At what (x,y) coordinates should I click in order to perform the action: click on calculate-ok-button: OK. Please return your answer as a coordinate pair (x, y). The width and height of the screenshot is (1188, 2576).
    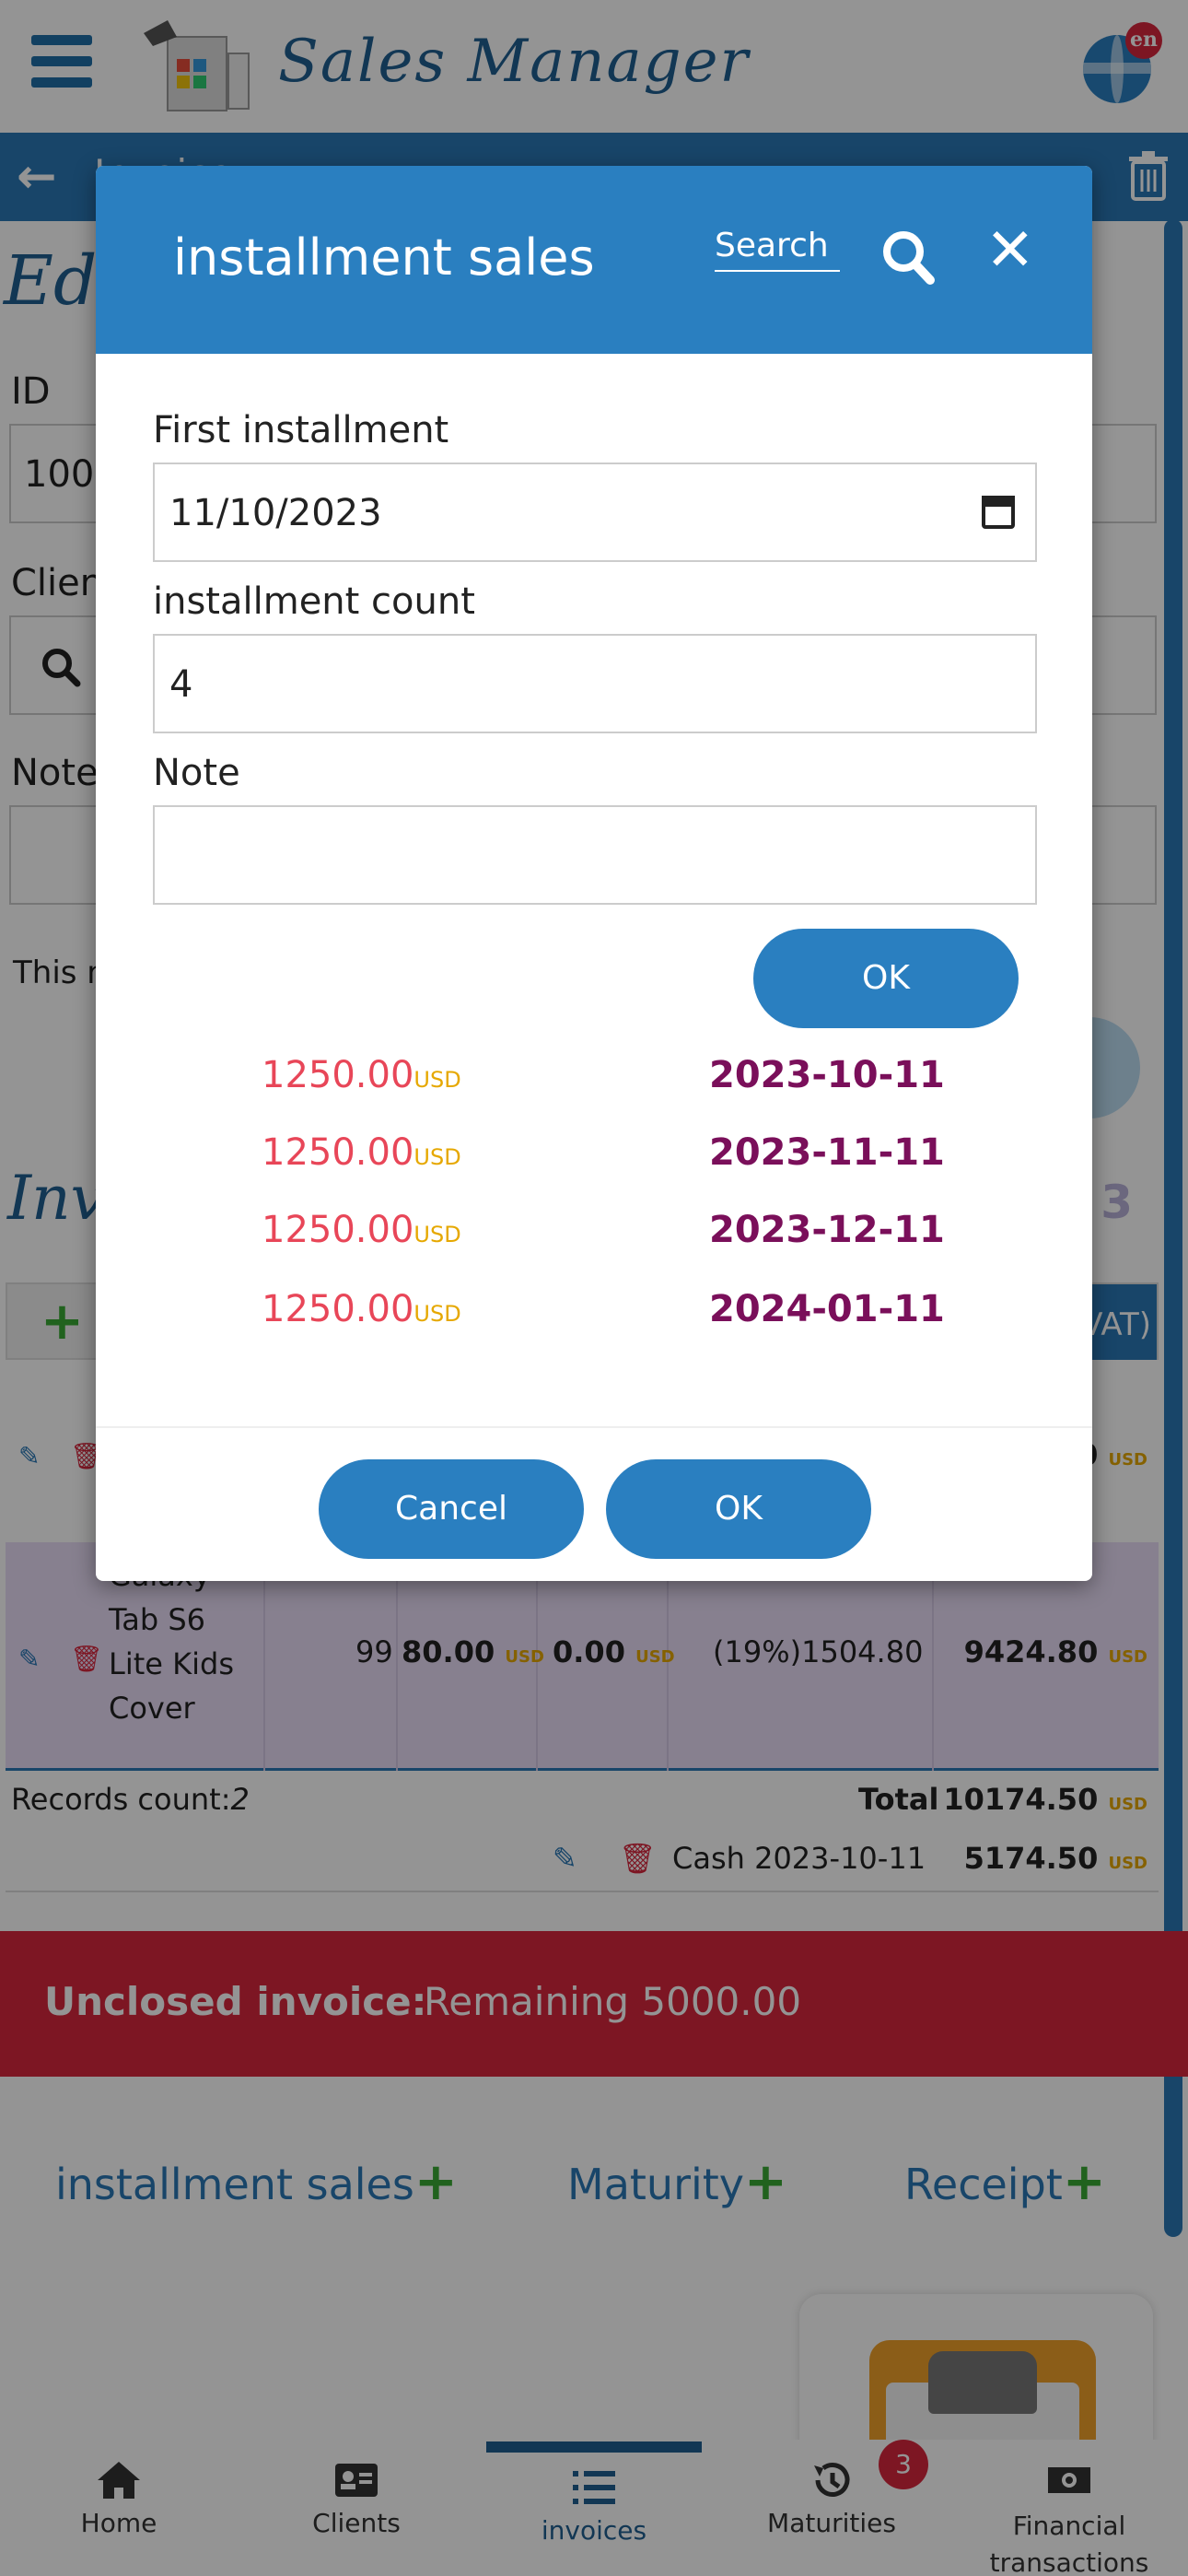
    Looking at the image, I should click on (886, 978).